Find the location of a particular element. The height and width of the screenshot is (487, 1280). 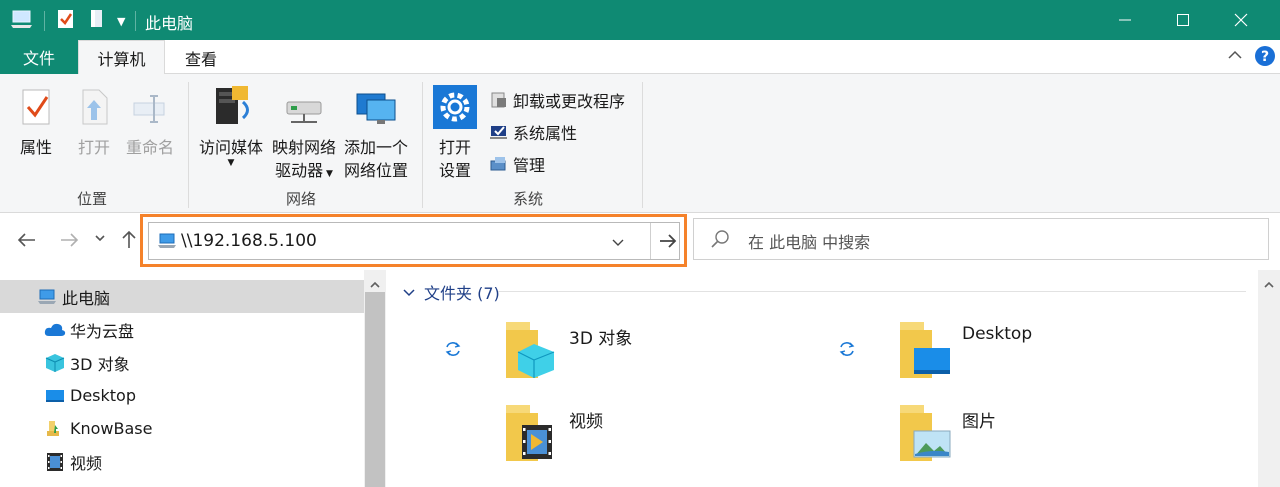

map-network-drive-button: 映射网络 驱动器 ▼ is located at coordinates (304, 135).